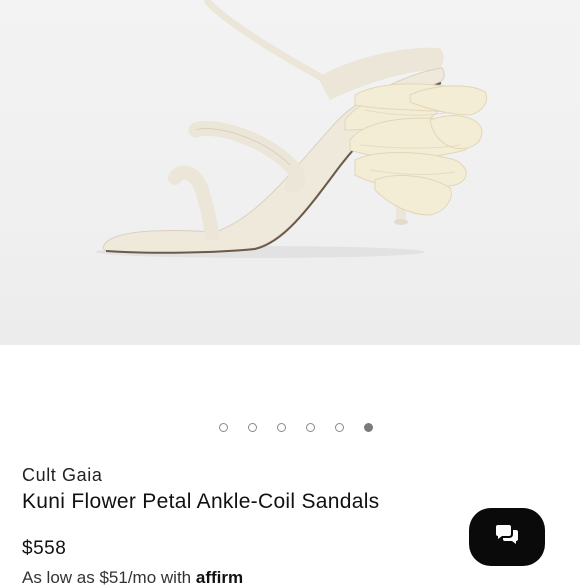 The width and height of the screenshot is (580, 588). I want to click on product-price: $558, so click(44, 548).